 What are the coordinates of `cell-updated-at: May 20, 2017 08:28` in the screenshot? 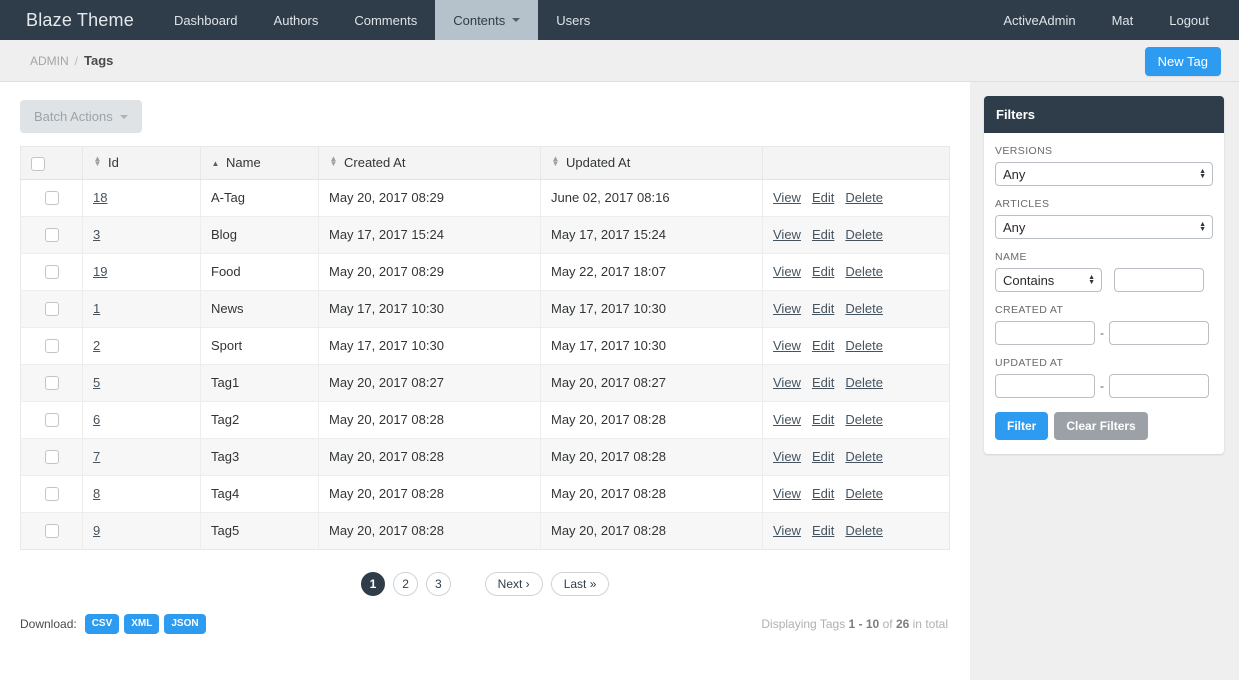 It's located at (651, 457).